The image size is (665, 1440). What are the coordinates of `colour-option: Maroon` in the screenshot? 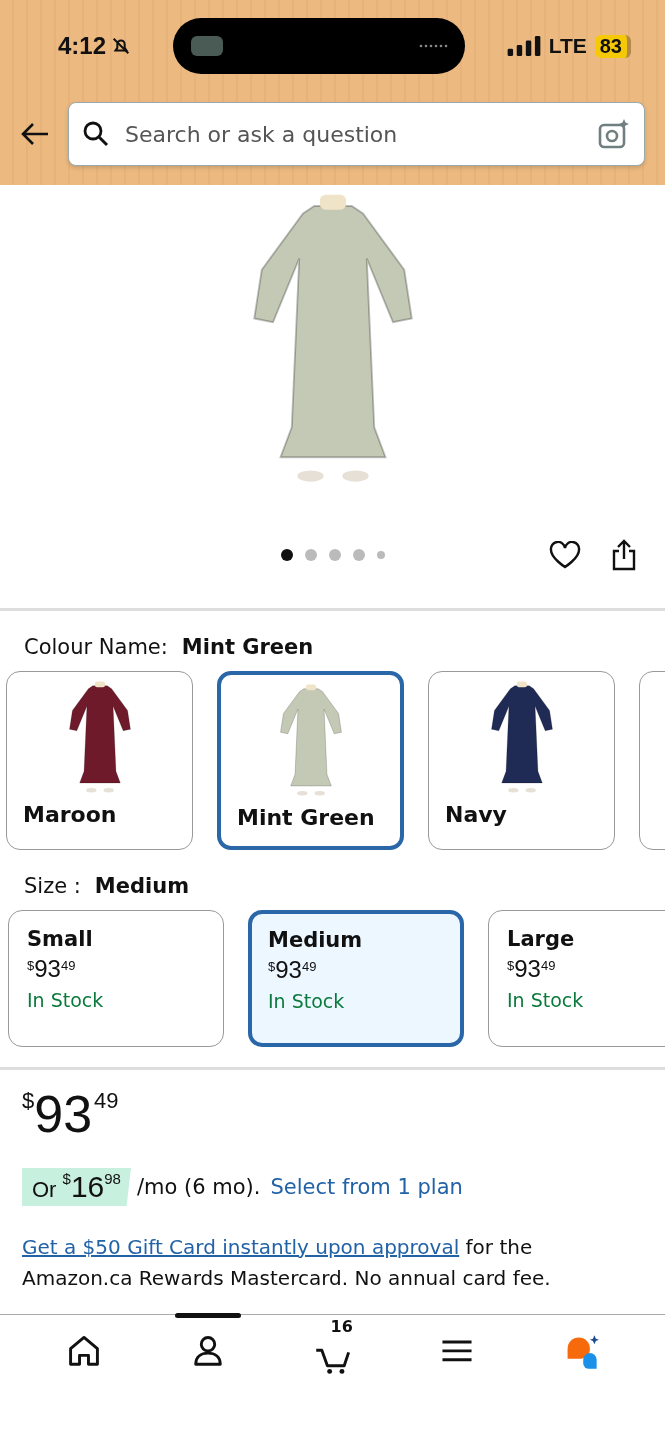 It's located at (99, 760).